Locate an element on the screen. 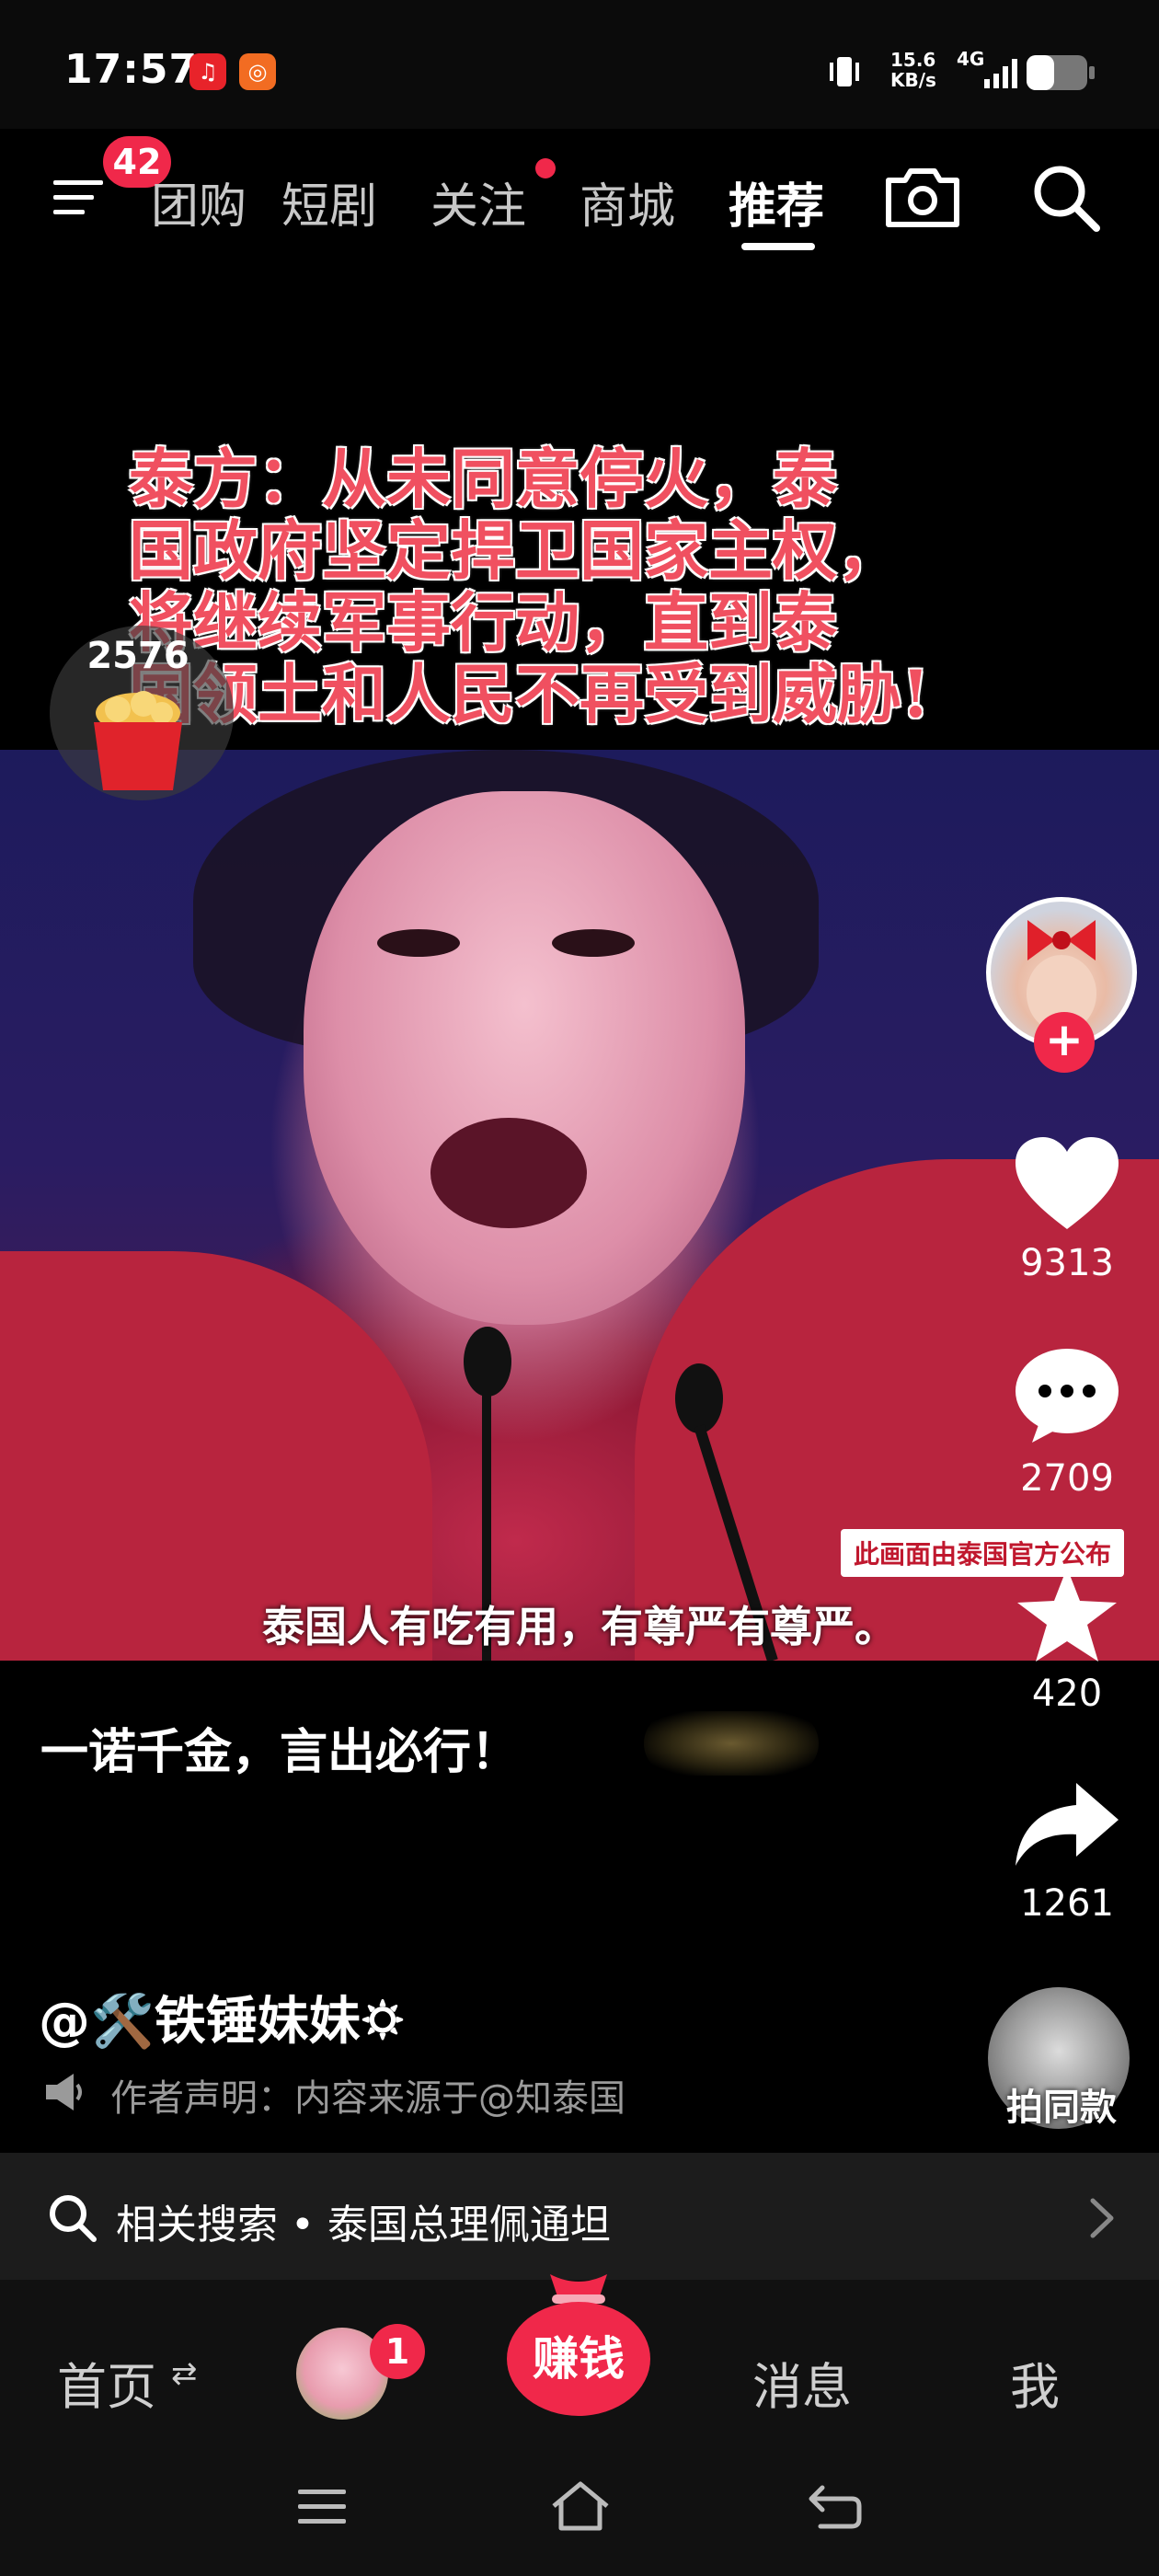 This screenshot has width=1159, height=2576. video-mouth is located at coordinates (508, 1173).